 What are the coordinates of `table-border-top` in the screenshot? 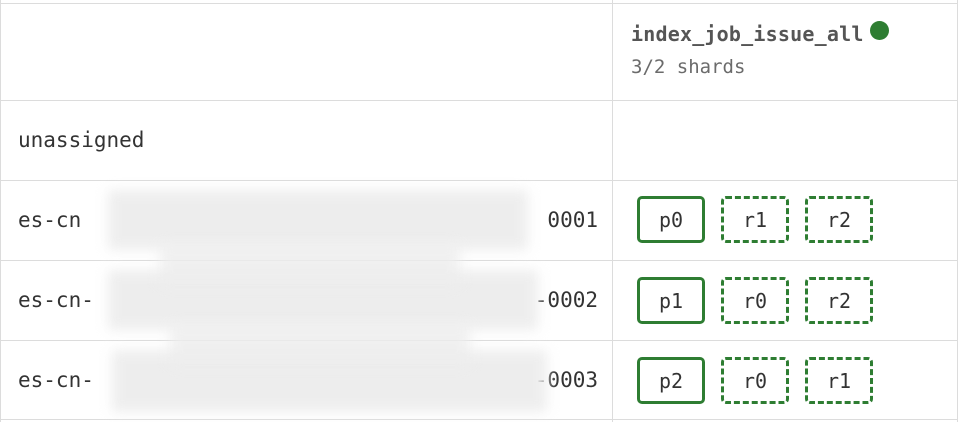 It's located at (479, 3).